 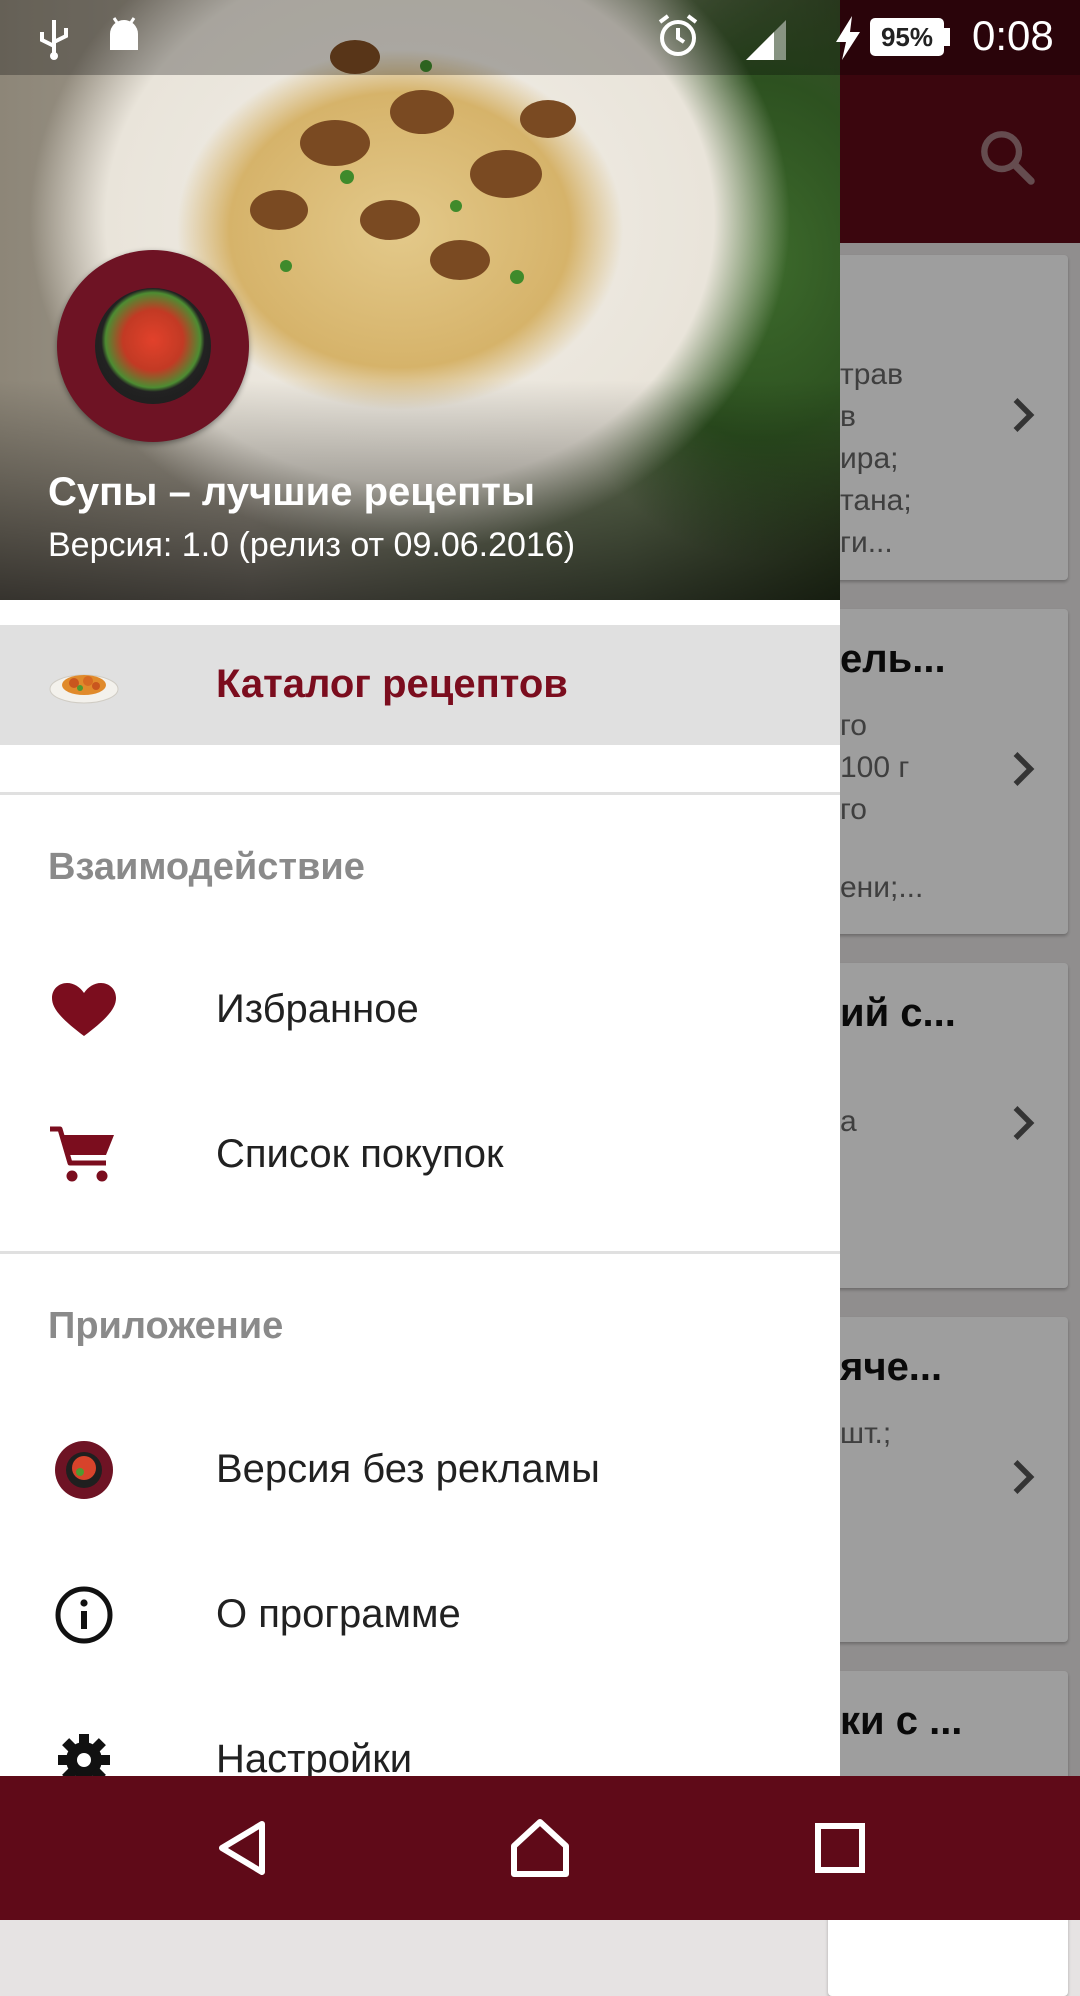 I want to click on menu-label: Список покупок, so click(x=360, y=1154).